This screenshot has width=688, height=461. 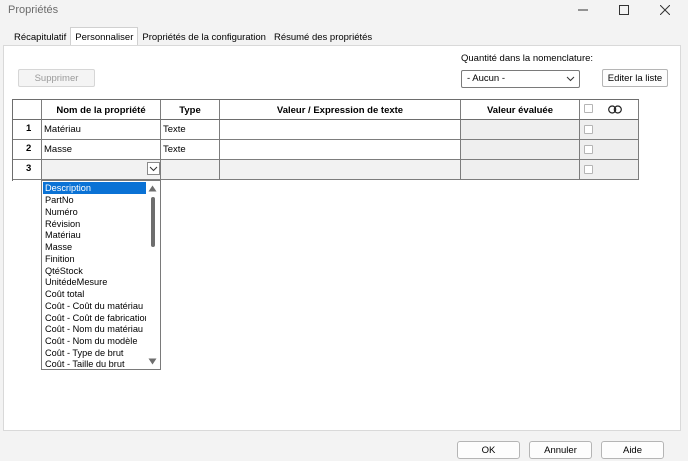 I want to click on close-button, so click(x=665, y=10).